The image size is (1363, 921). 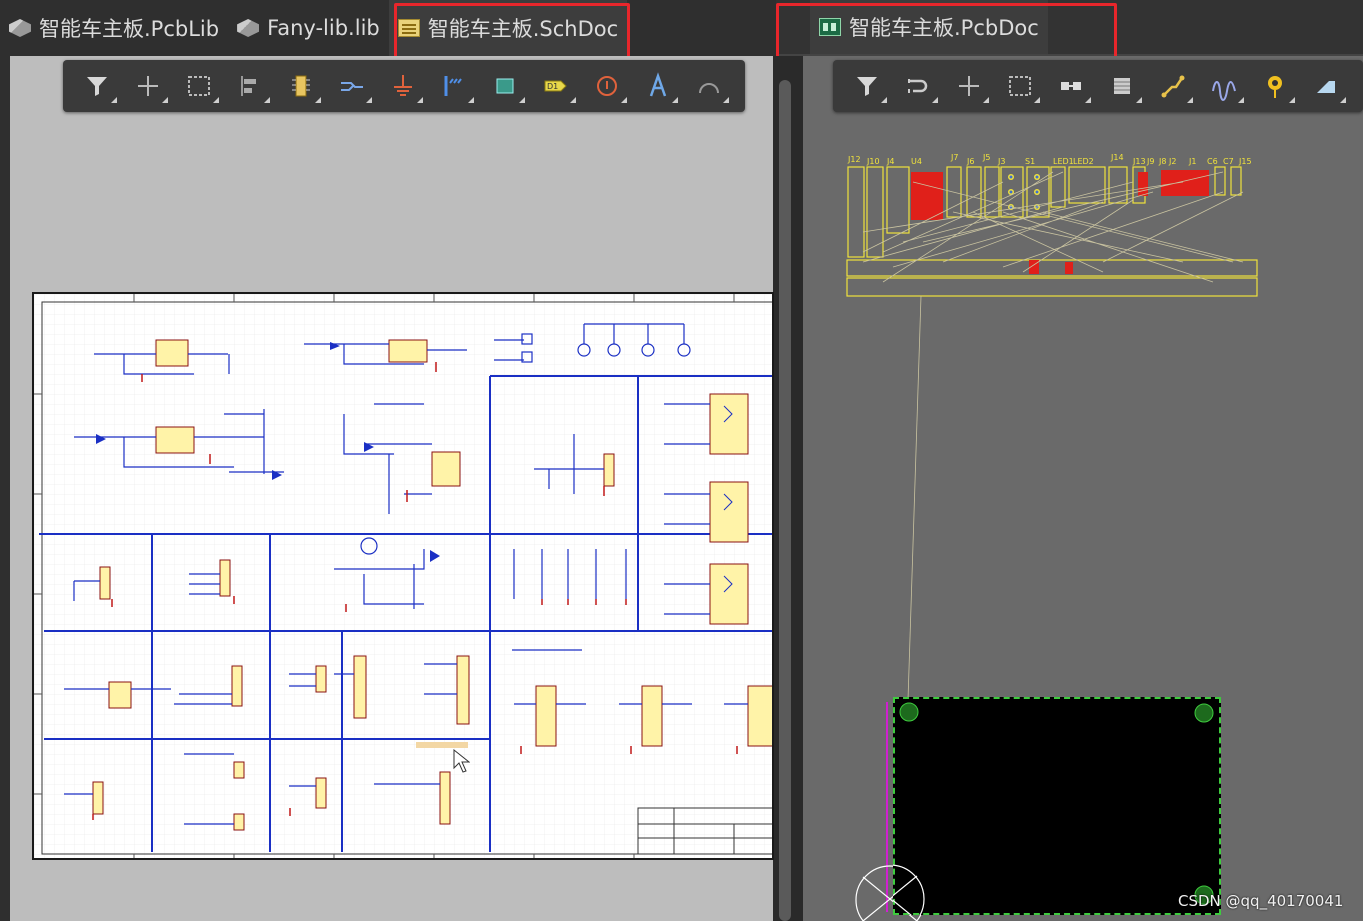 What do you see at coordinates (916, 161) in the screenshot?
I see `pcb-label: U4` at bounding box center [916, 161].